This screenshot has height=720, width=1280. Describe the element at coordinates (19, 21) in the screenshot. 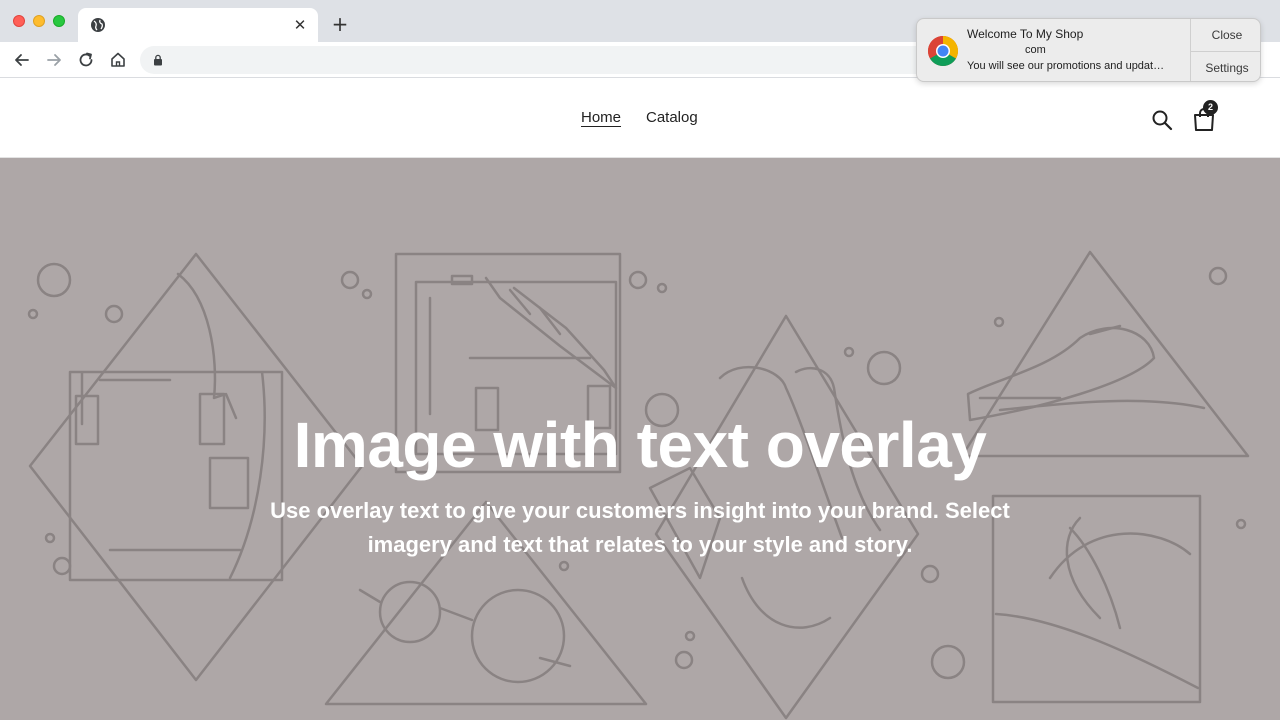

I see `window-close-button` at that location.